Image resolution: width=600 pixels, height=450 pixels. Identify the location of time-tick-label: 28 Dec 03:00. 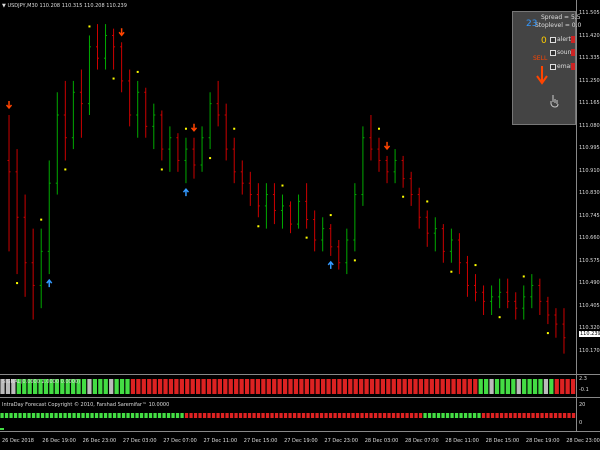
(381, 441).